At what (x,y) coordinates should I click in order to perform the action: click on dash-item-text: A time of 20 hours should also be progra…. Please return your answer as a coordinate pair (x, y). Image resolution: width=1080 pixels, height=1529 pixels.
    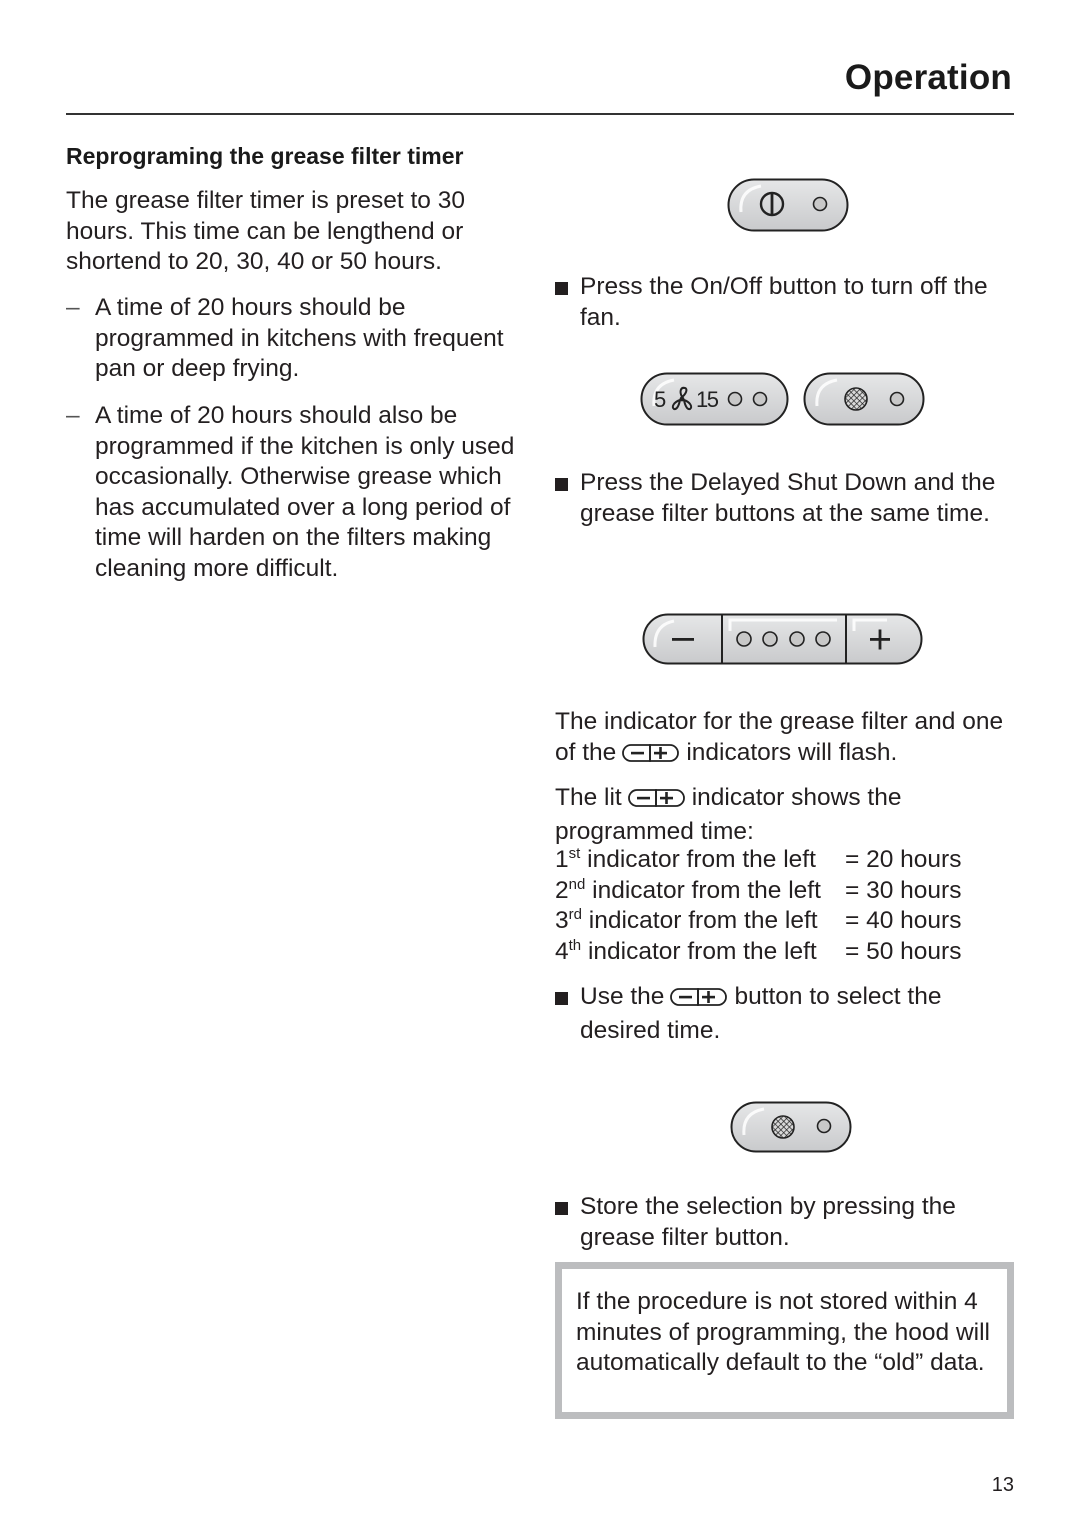
    Looking at the image, I should click on (305, 492).